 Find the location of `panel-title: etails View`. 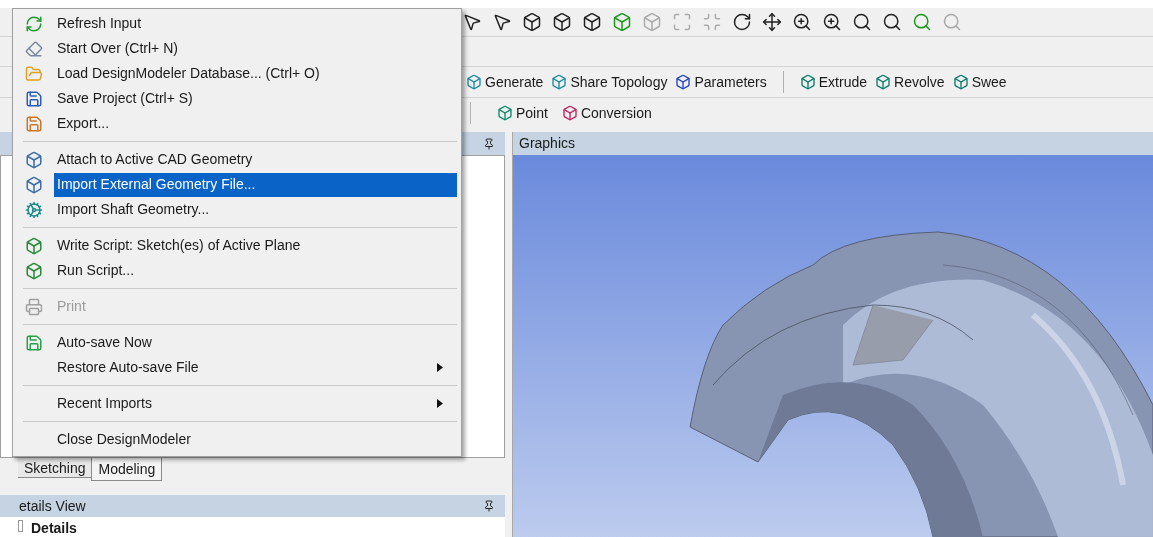

panel-title: etails View is located at coordinates (52, 506).